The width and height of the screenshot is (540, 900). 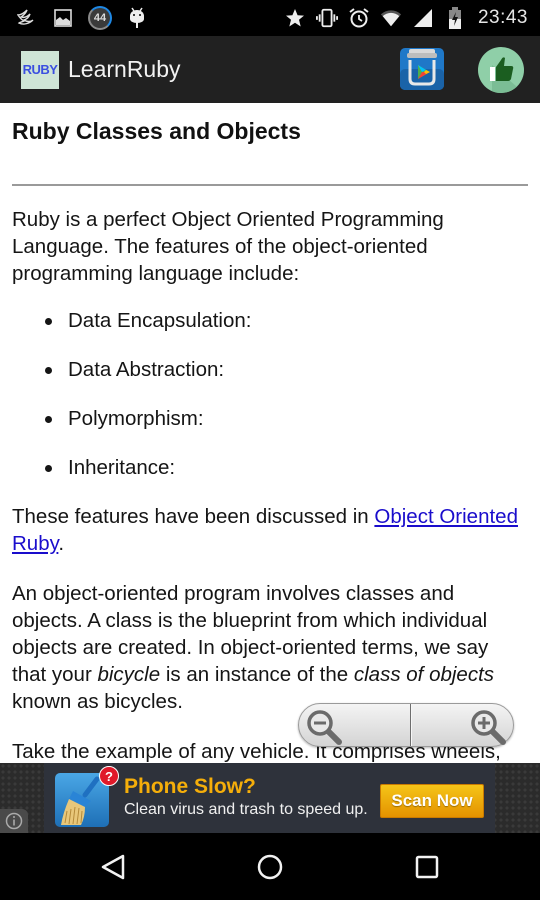 What do you see at coordinates (246, 809) in the screenshot?
I see `ad-subtext: Clean virus and trash to speed up.` at bounding box center [246, 809].